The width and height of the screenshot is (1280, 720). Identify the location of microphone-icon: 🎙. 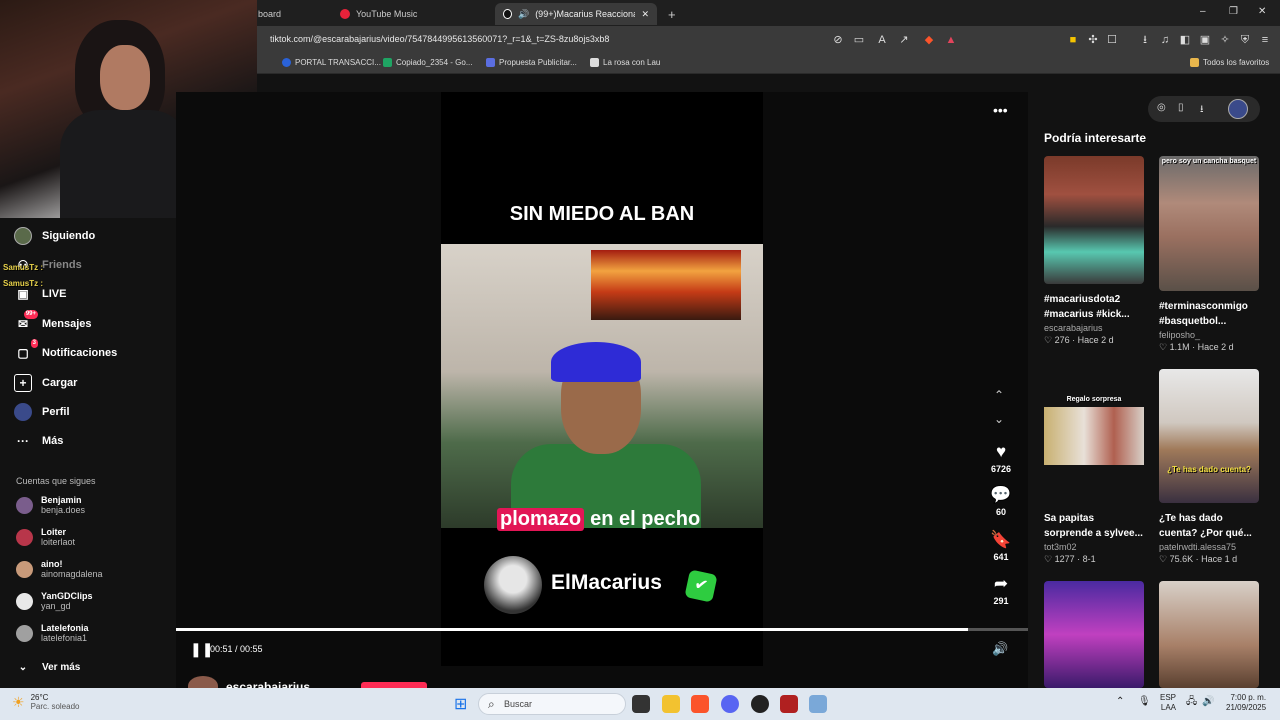
(1144, 702).